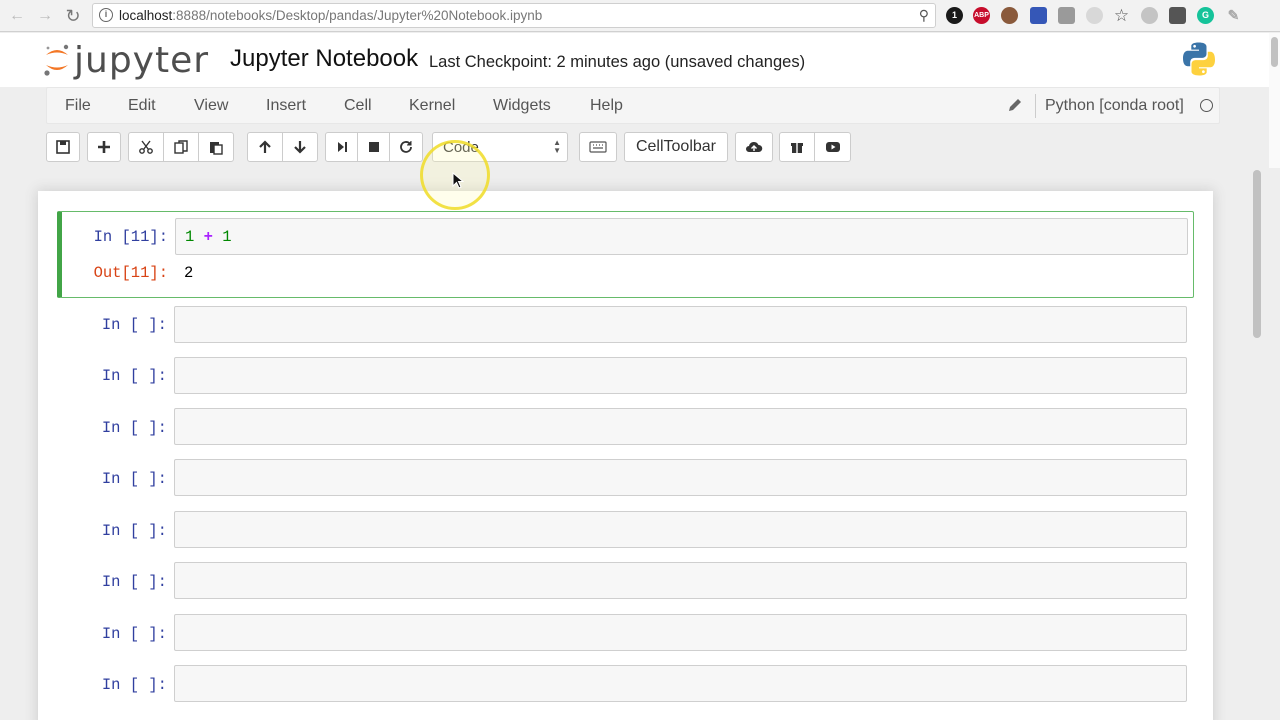 This screenshot has width=1280, height=720. I want to click on zoom-icon: ⚲, so click(924, 15).